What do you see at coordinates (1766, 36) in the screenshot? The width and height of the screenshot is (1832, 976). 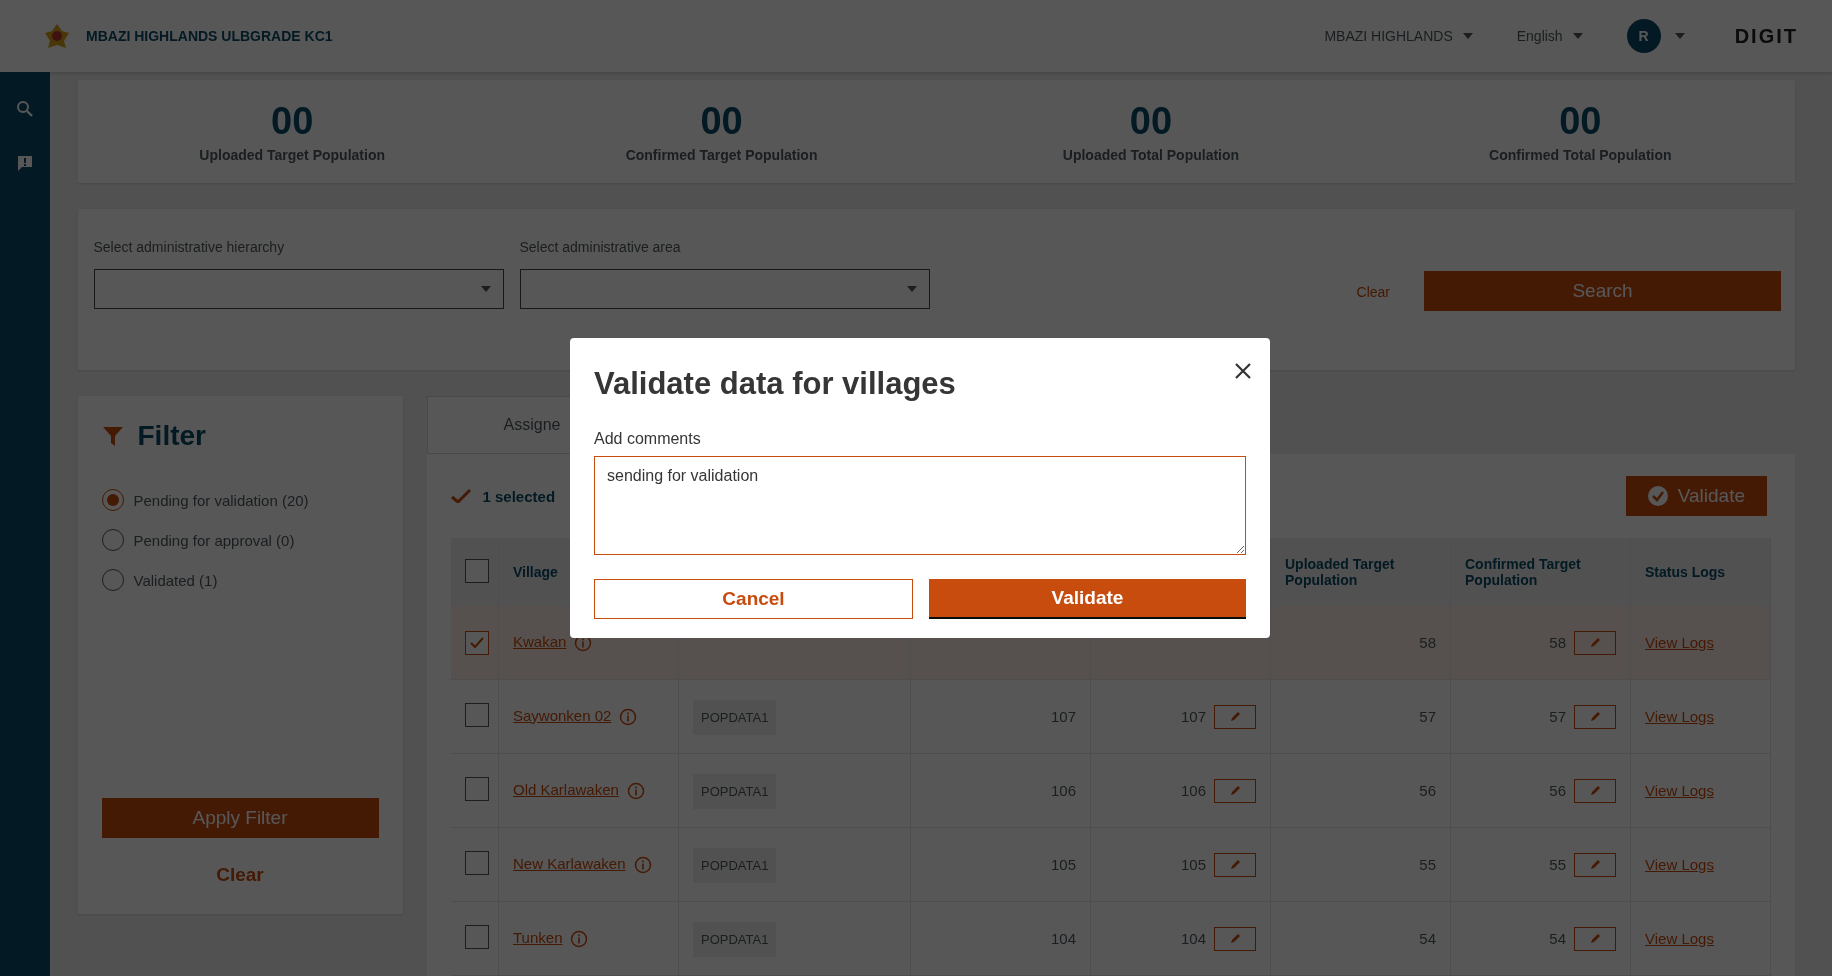 I see `brand-logo: DIGIT` at bounding box center [1766, 36].